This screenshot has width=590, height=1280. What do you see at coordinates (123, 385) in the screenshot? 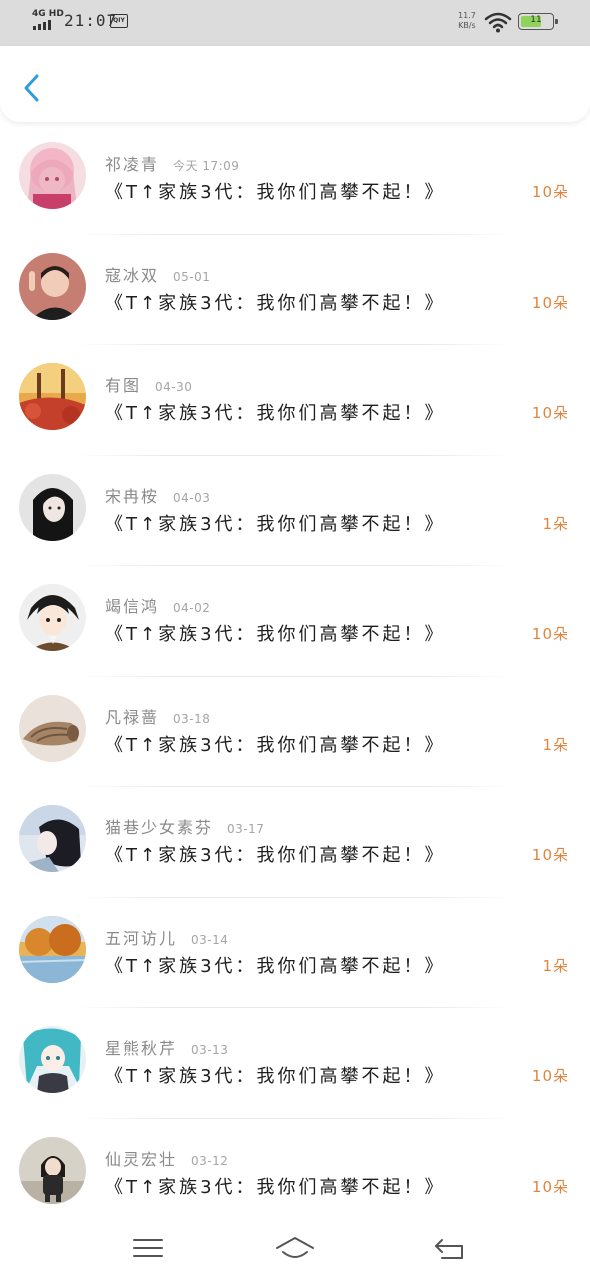
I see `user-name: 有图` at bounding box center [123, 385].